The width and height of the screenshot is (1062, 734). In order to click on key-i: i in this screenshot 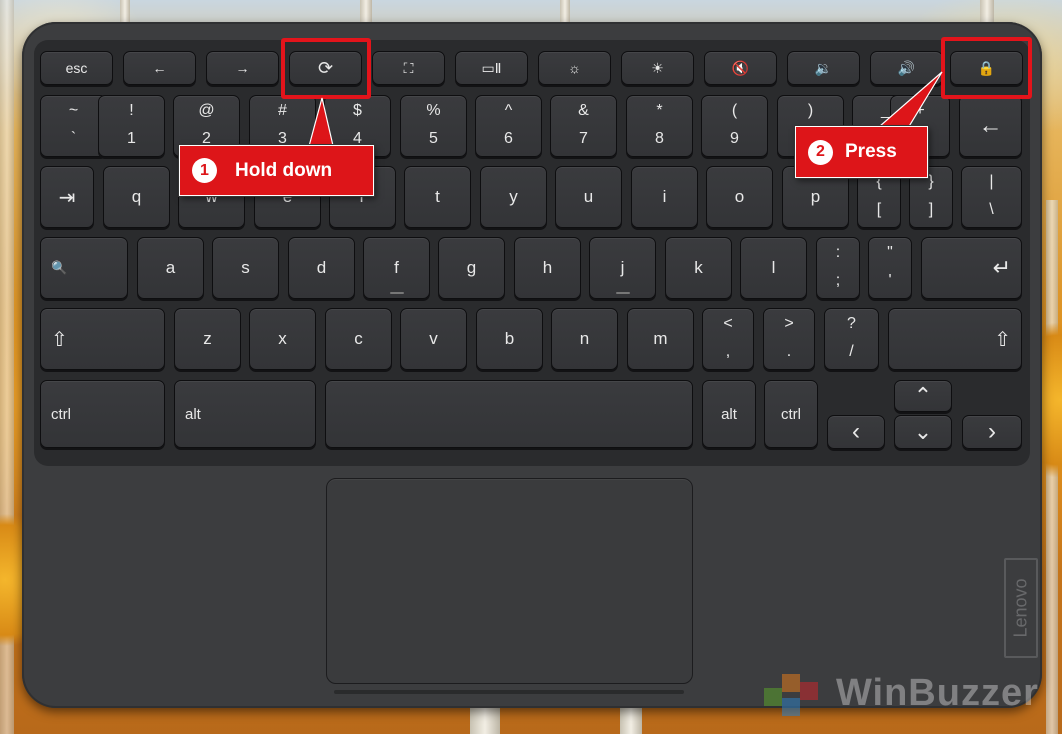, I will do `click(664, 197)`.